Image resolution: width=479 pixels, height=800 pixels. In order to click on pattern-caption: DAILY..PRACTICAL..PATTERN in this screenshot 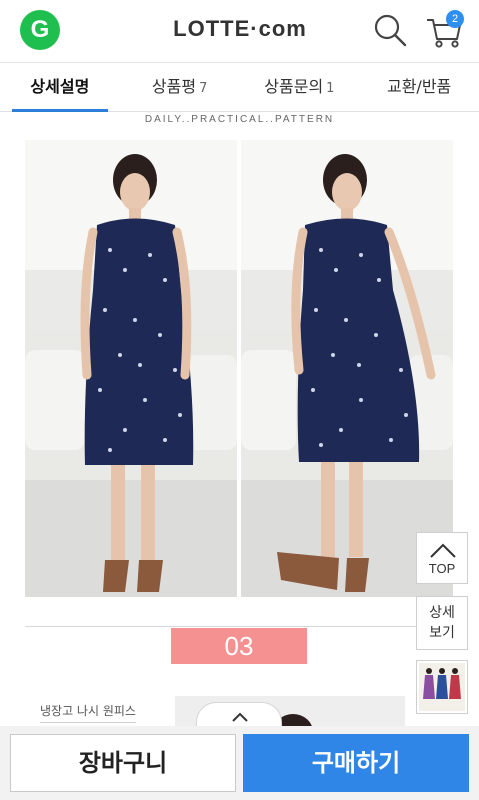, I will do `click(239, 119)`.